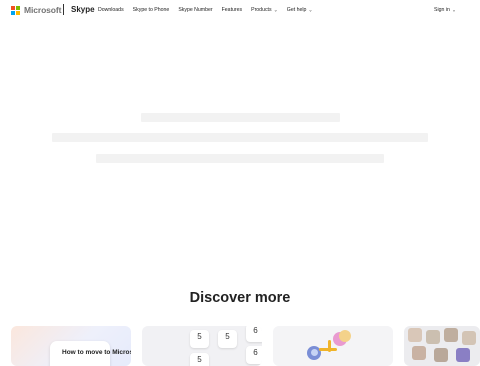 The height and width of the screenshot is (366, 480). Describe the element at coordinates (333, 346) in the screenshot. I see `discover-card-chat` at that location.